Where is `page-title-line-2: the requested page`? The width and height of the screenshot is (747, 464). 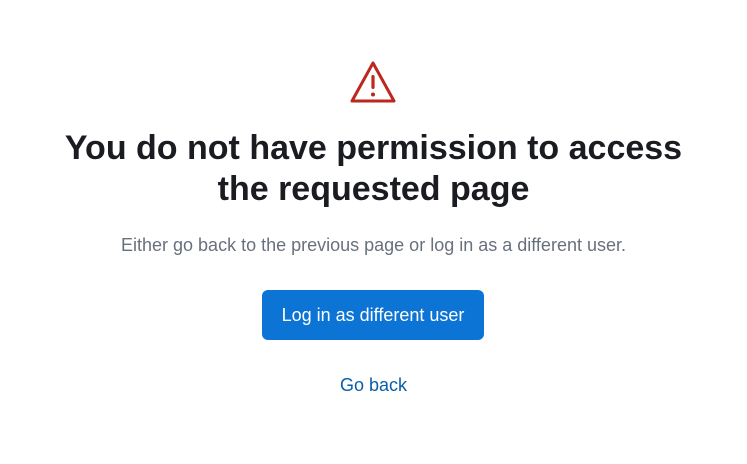 page-title-line-2: the requested page is located at coordinates (373, 189).